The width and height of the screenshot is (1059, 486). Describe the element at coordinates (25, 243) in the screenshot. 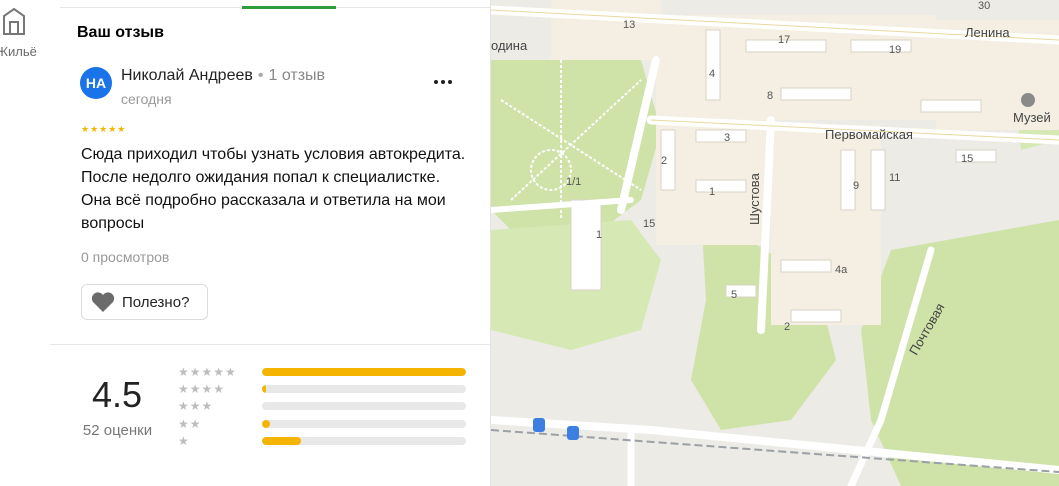

I see `left-rail: Жильё` at that location.